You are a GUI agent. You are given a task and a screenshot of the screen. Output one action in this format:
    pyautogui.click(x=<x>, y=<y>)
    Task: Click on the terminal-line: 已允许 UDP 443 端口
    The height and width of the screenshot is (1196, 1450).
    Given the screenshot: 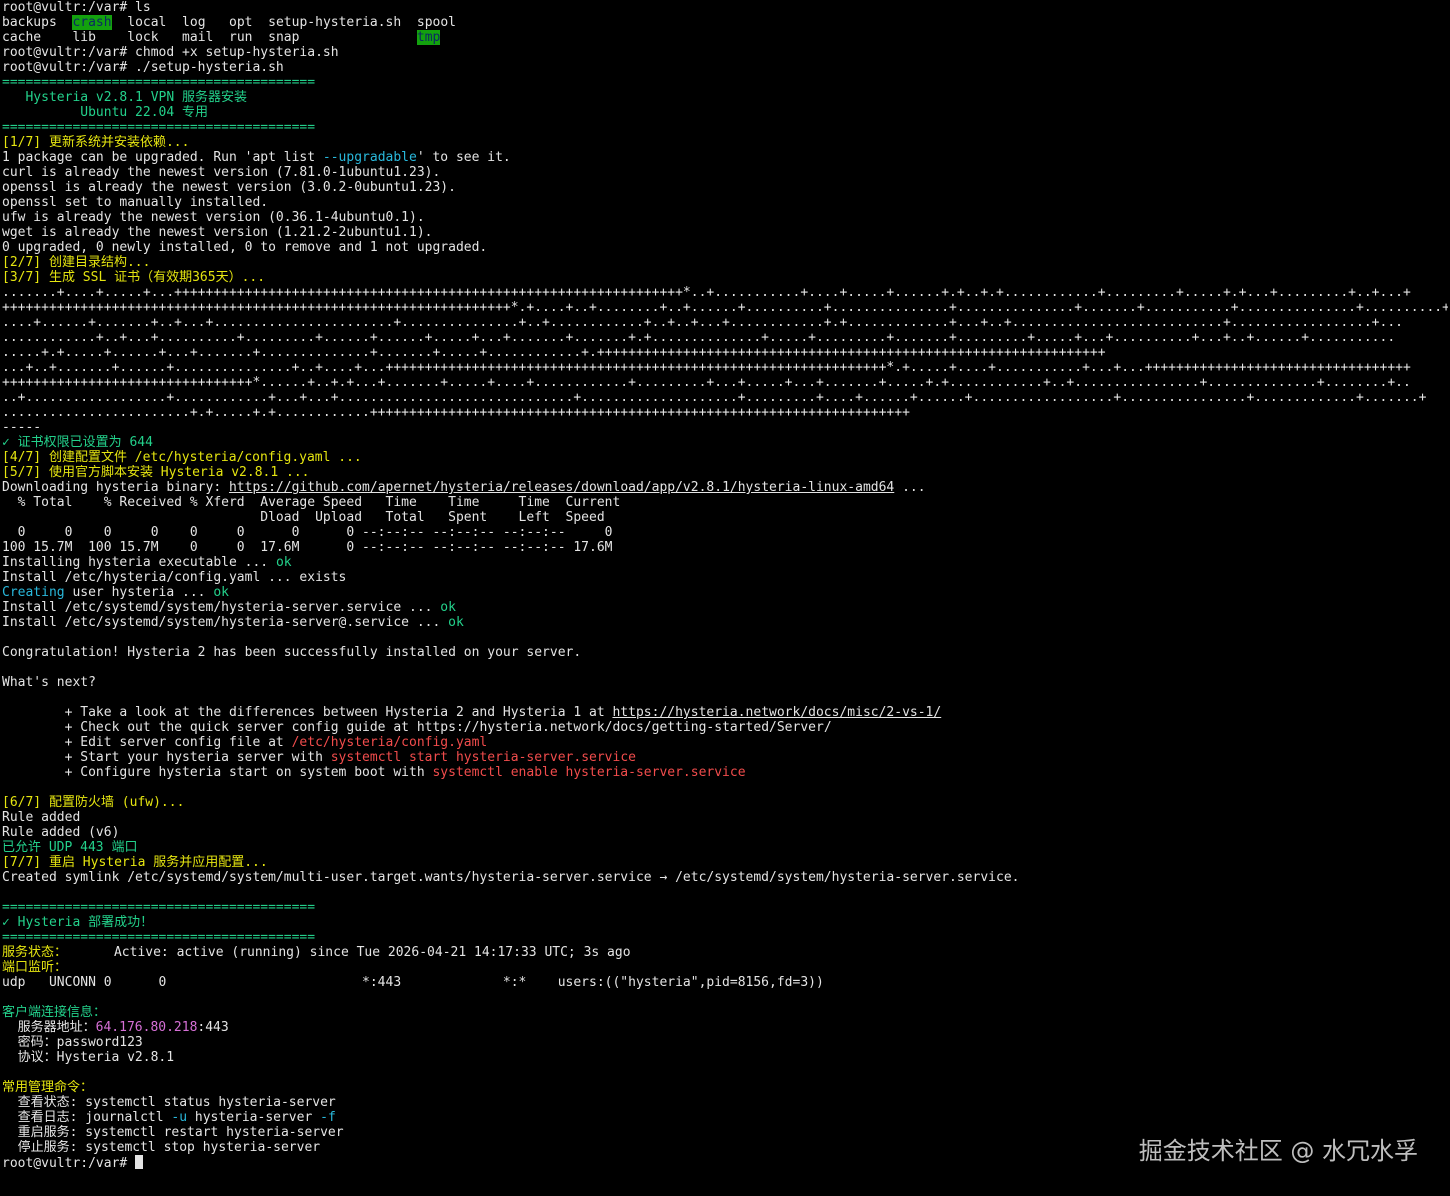 What is the action you would take?
    pyautogui.click(x=725, y=847)
    